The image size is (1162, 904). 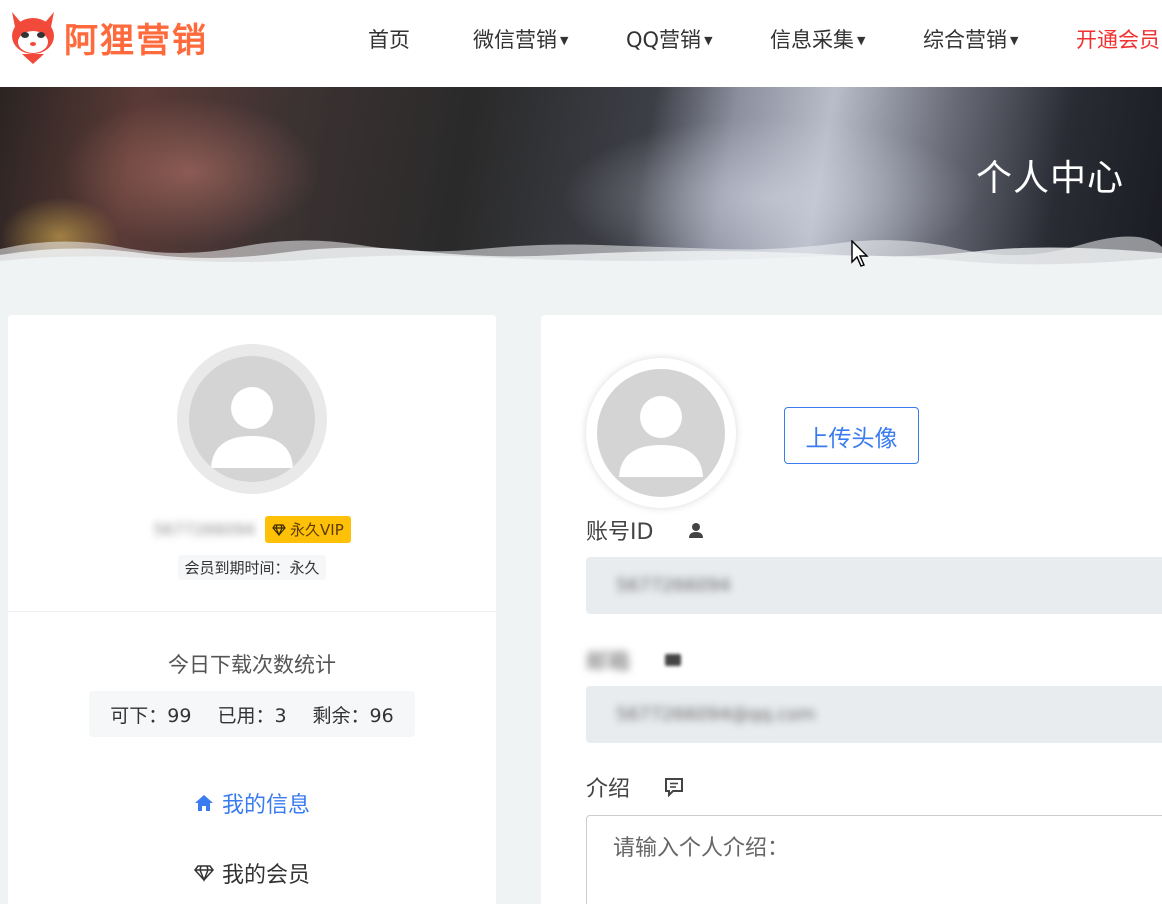 I want to click on account-id-value: 5677266094, so click(x=673, y=585).